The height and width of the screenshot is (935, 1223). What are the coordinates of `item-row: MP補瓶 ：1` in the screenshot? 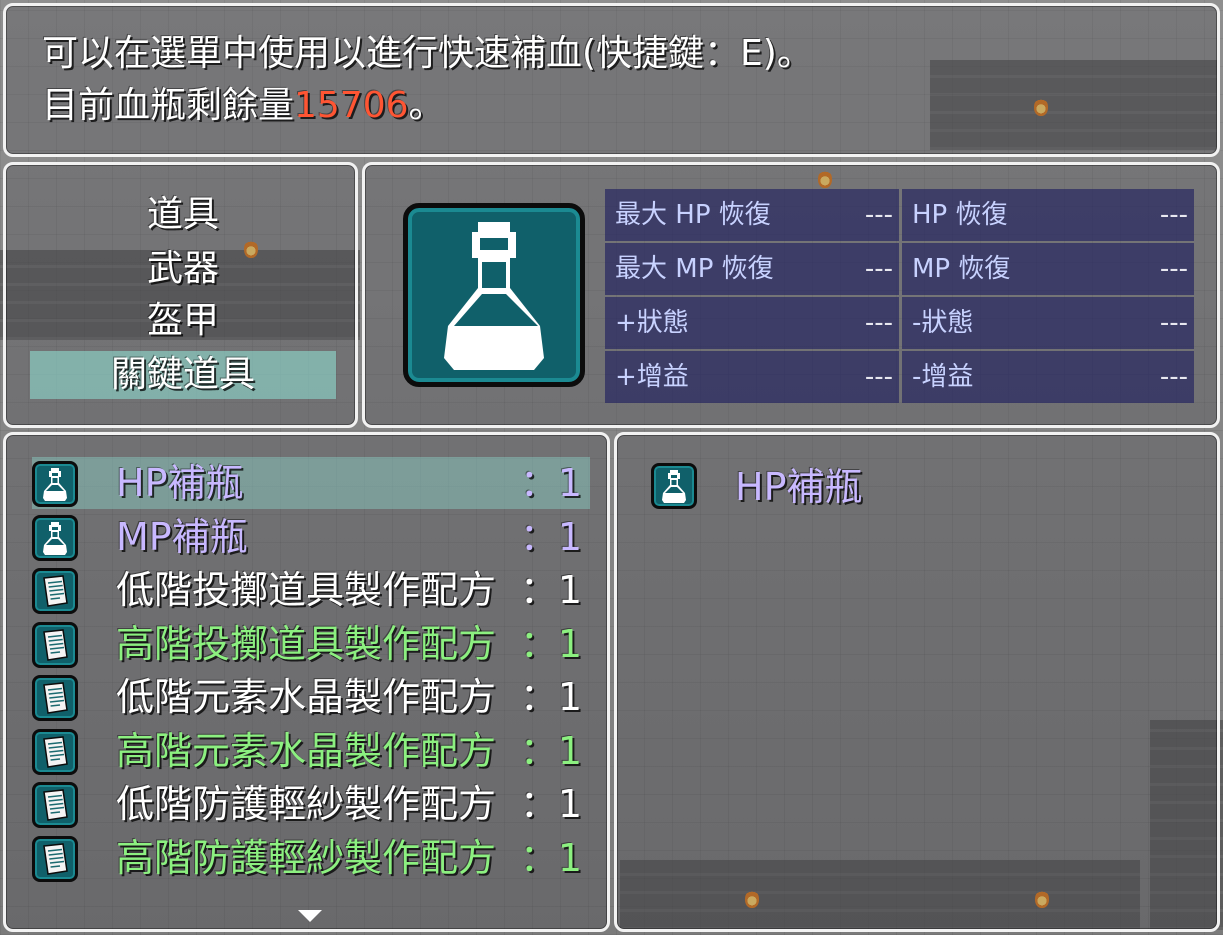 It's located at (311, 537).